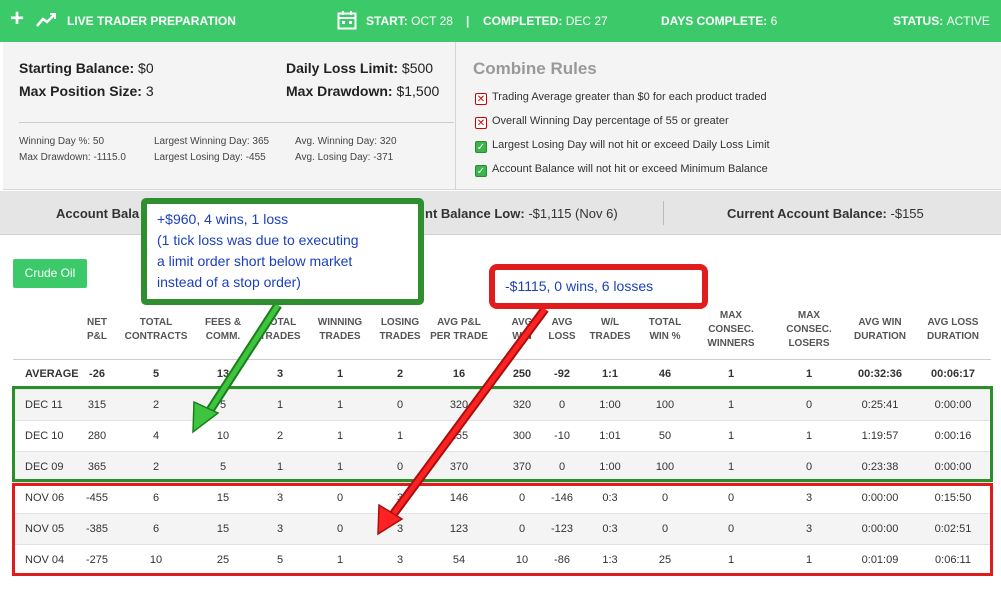 This screenshot has height=609, width=1001. I want to click on starting-balance: Starting Balance: $0, so click(86, 68).